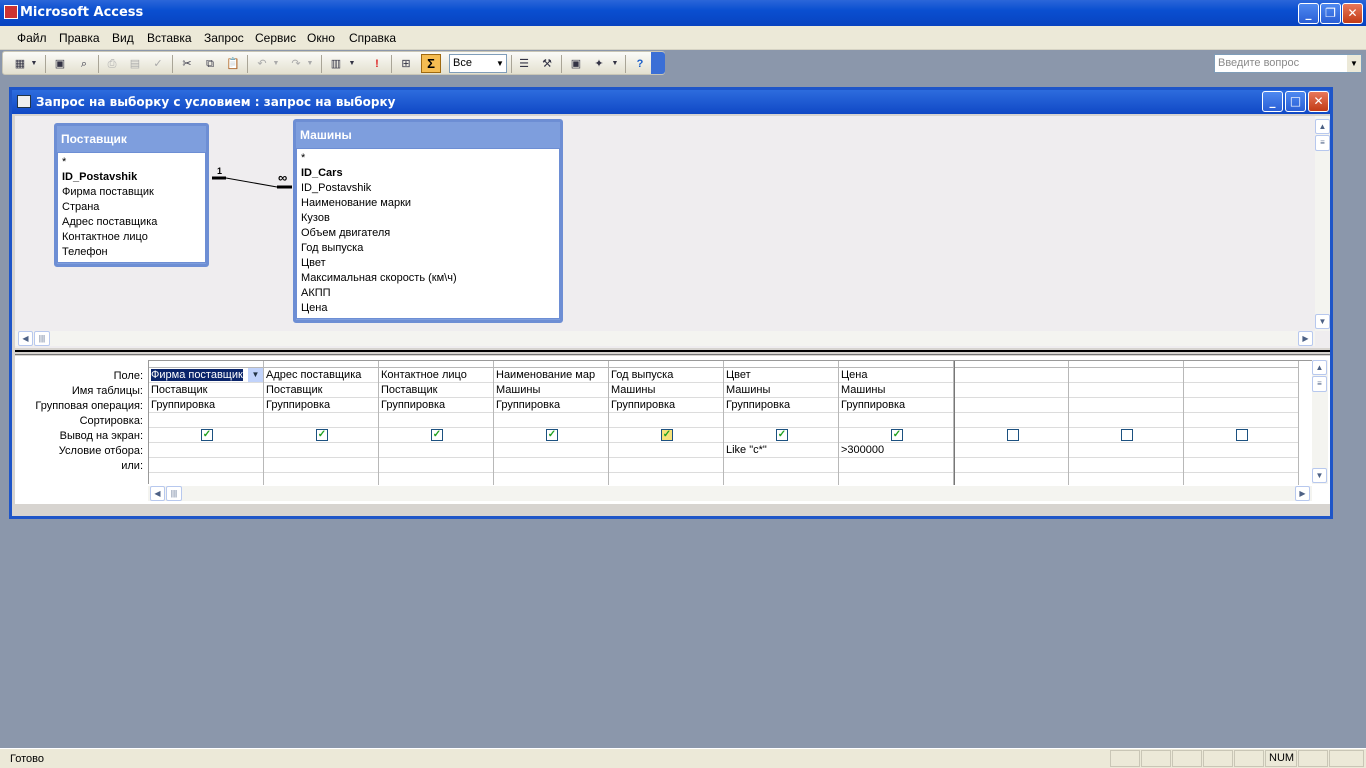 This screenshot has width=1366, height=768. I want to click on field-item-primary-key: ID_Postavshik, so click(131, 177).